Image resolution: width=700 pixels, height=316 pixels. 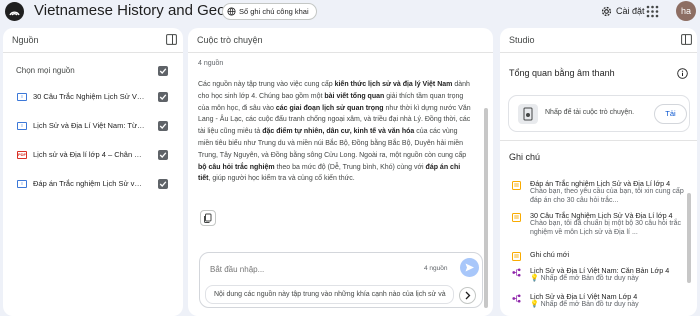 I want to click on chat-header: Cuộc trò chuyện, so click(x=340, y=40).